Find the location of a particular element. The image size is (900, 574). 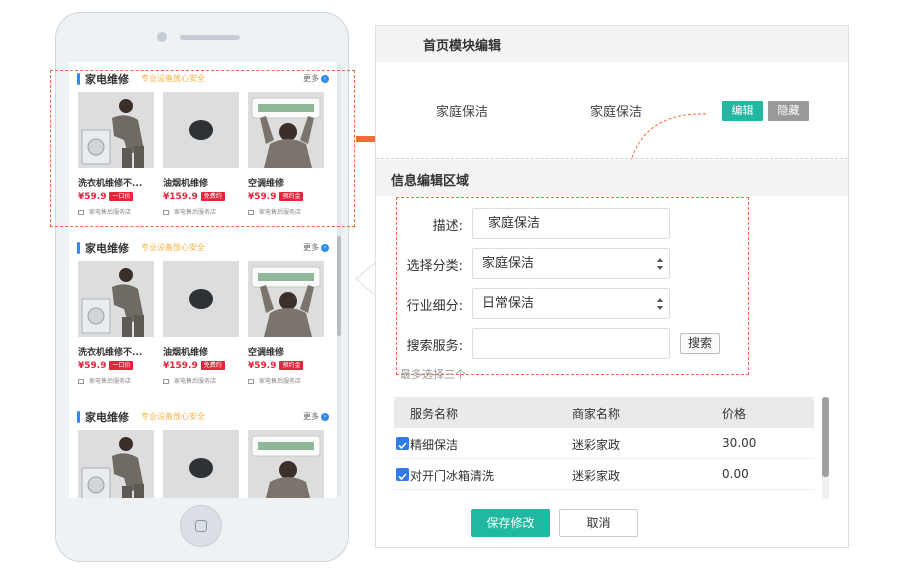

service-name-cell: 精细保洁 is located at coordinates (434, 445).